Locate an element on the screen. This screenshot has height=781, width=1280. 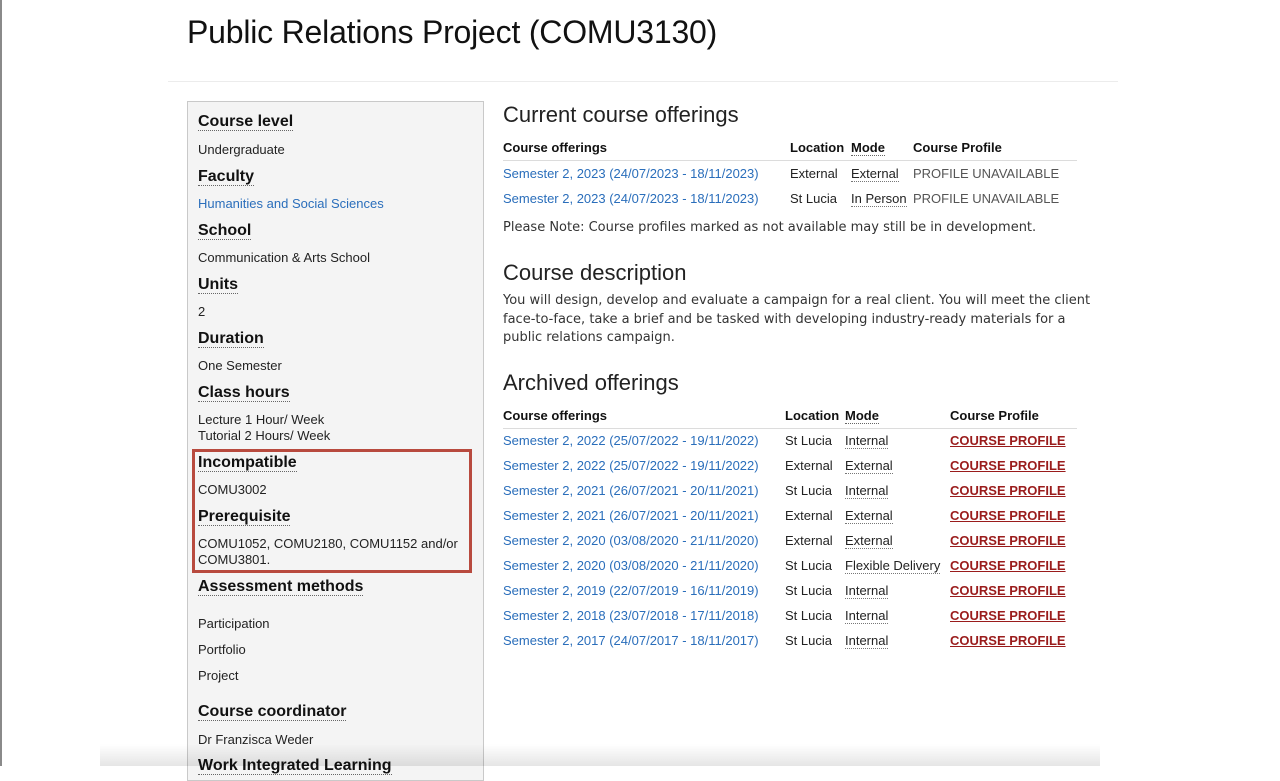
duration-heading: Duration is located at coordinates (231, 339).